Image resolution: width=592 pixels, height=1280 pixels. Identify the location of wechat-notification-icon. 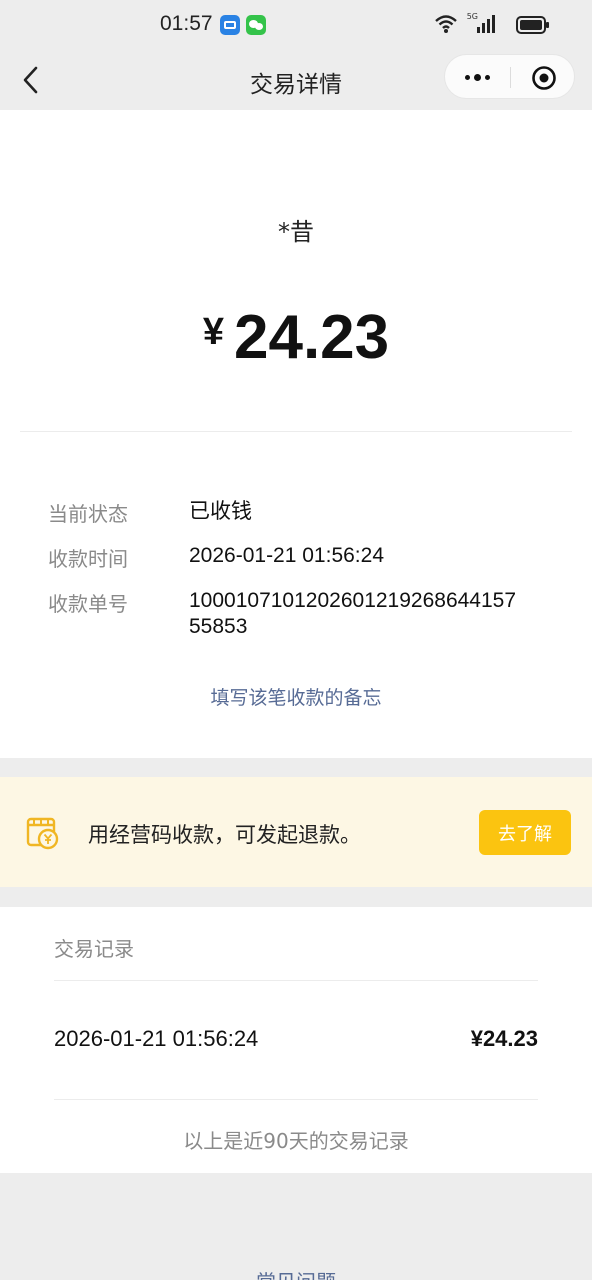
(256, 25).